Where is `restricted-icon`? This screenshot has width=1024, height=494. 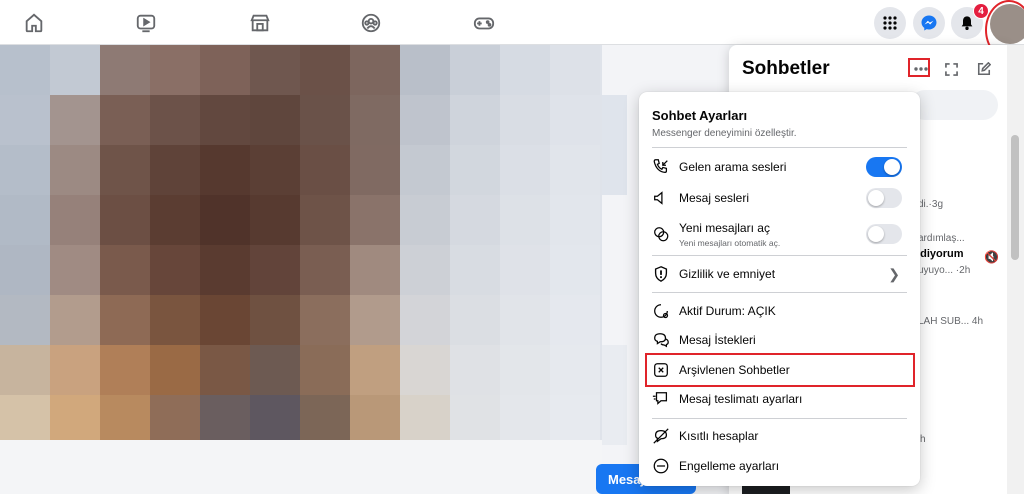 restricted-icon is located at coordinates (661, 436).